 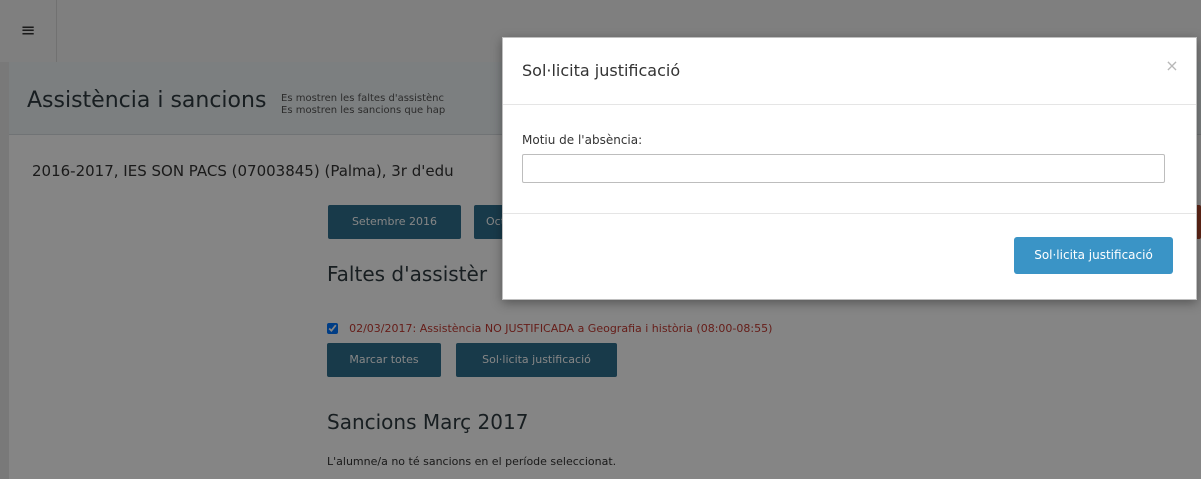 What do you see at coordinates (1172, 66) in the screenshot?
I see `close-icon: ×` at bounding box center [1172, 66].